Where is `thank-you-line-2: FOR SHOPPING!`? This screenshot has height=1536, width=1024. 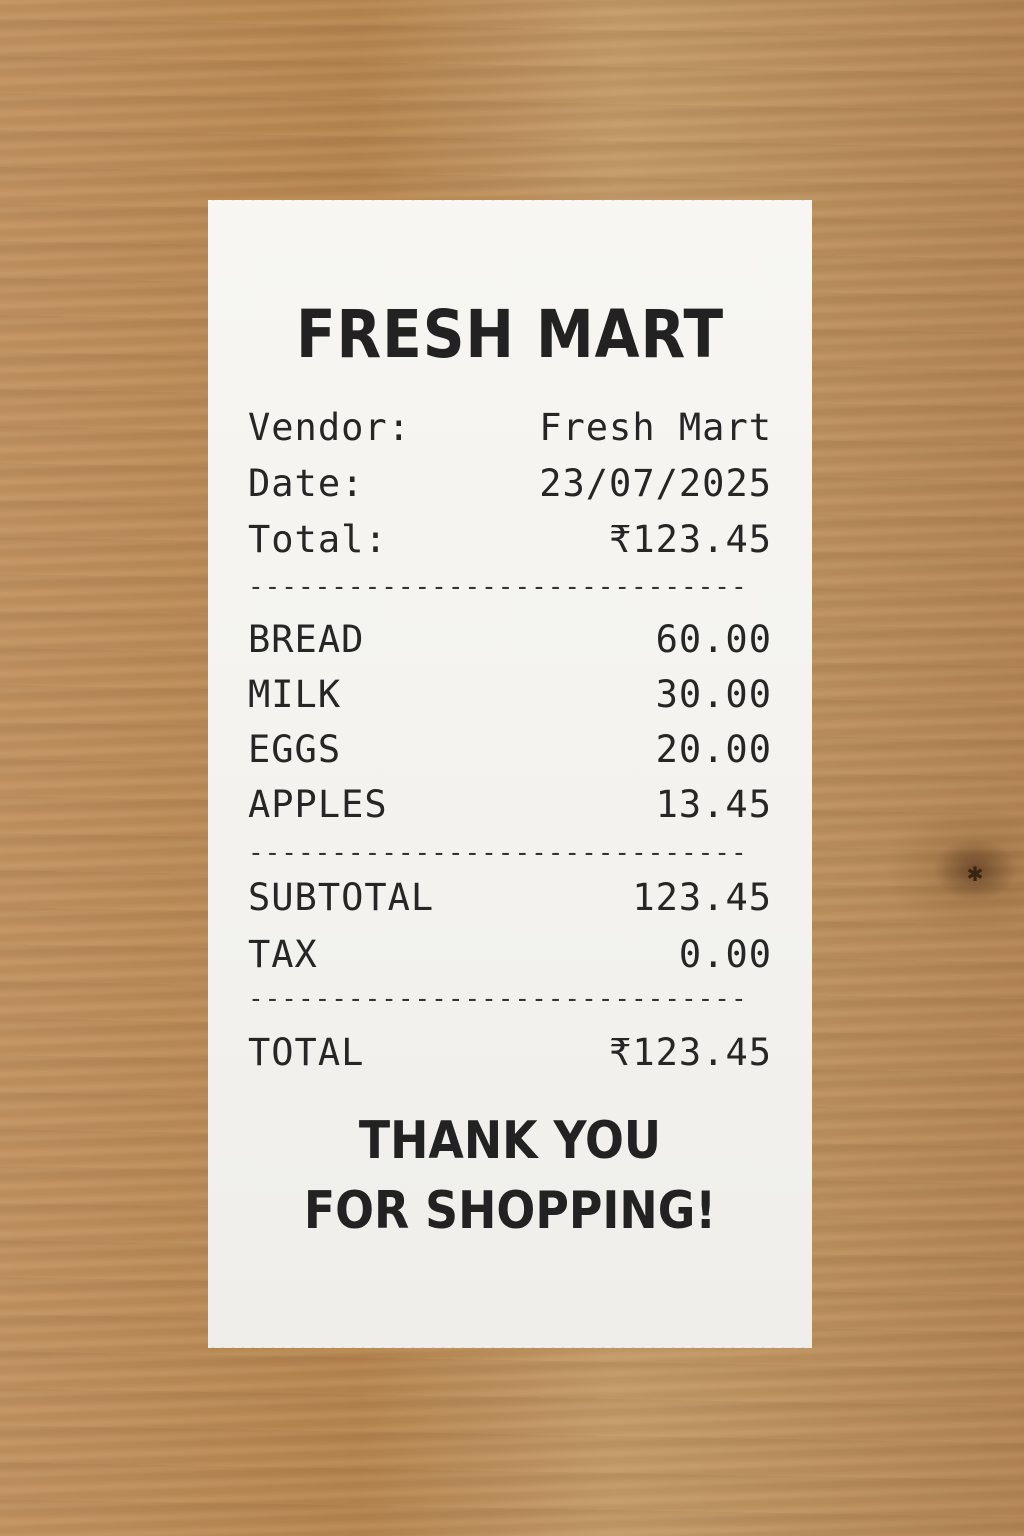 thank-you-line-2: FOR SHOPPING! is located at coordinates (510, 1211).